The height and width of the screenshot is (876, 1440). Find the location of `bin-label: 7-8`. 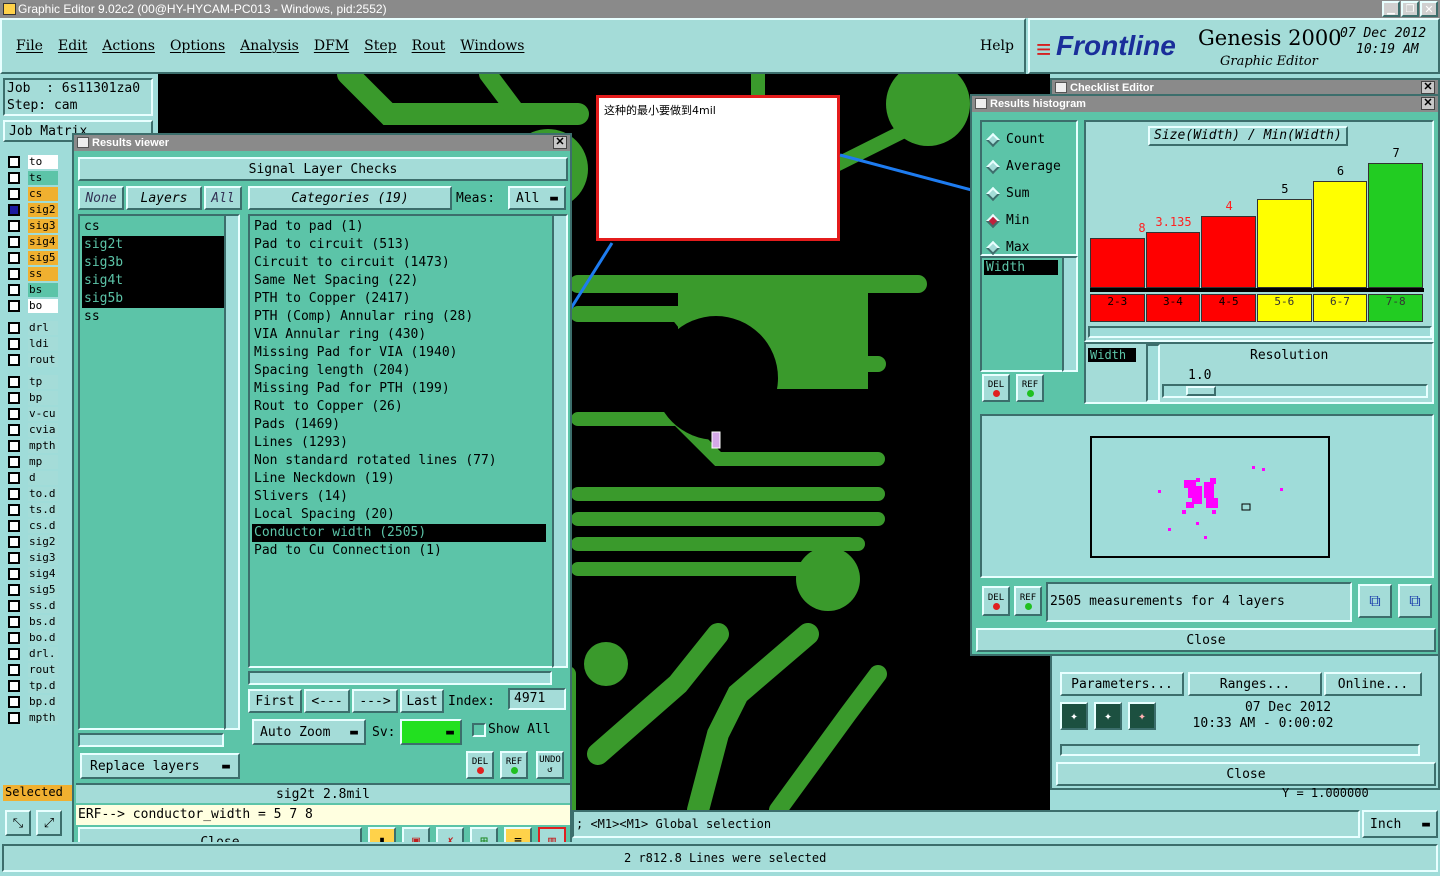

bin-label: 7-8 is located at coordinates (1395, 308).